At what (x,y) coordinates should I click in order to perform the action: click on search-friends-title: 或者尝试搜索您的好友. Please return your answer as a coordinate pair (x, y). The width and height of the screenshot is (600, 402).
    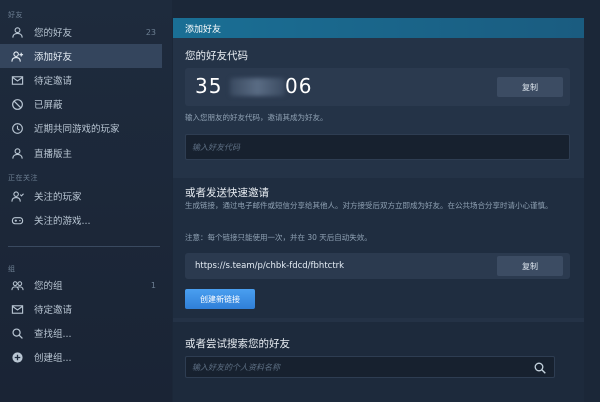
    Looking at the image, I should click on (237, 344).